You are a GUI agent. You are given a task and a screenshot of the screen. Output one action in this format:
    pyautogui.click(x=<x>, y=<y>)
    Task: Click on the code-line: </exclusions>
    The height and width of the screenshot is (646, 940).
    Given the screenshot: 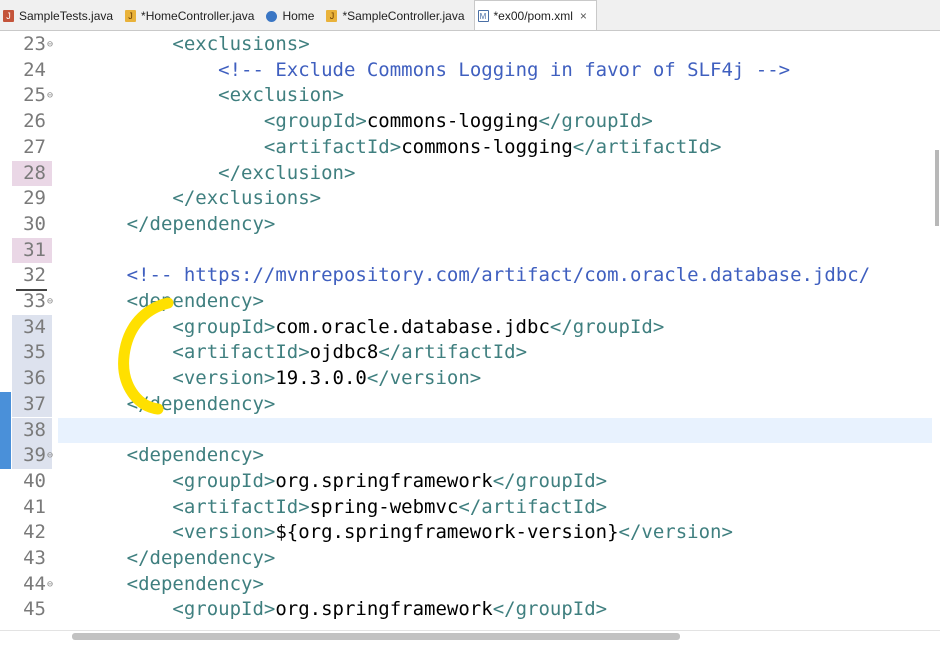 What is the action you would take?
    pyautogui.click(x=189, y=199)
    